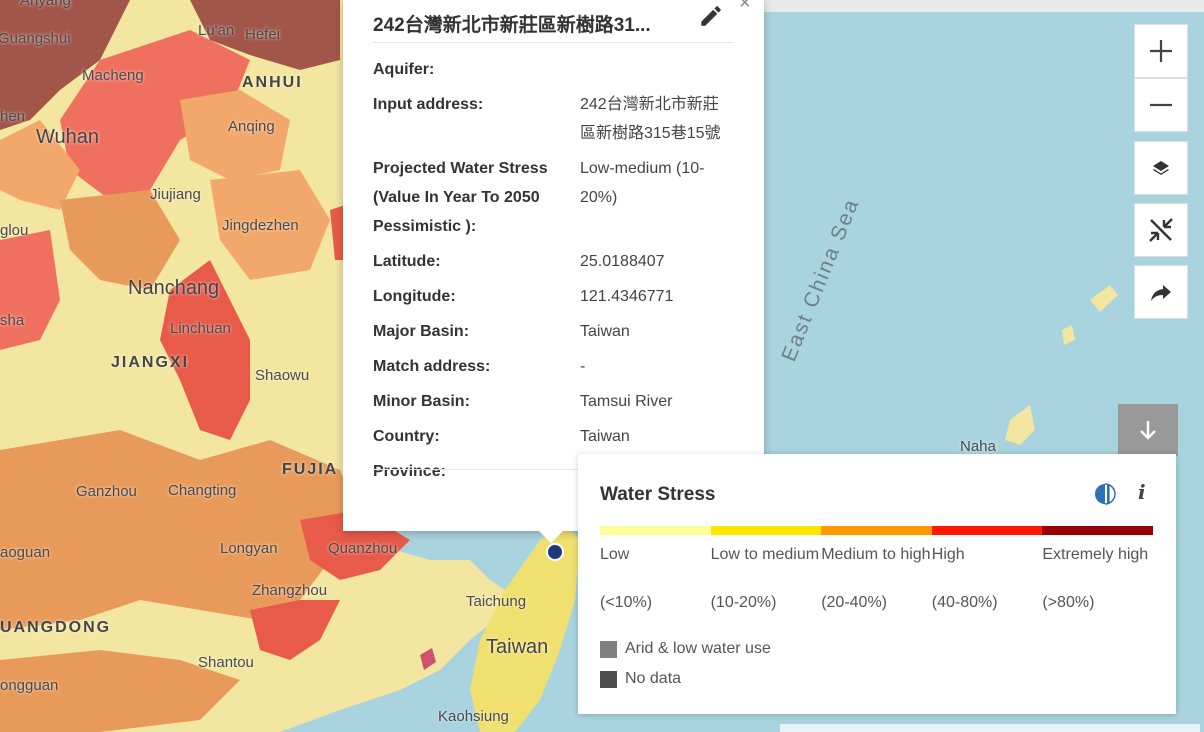  What do you see at coordinates (558, 296) in the screenshot?
I see `popup-row: Longitude: 121.4346771` at bounding box center [558, 296].